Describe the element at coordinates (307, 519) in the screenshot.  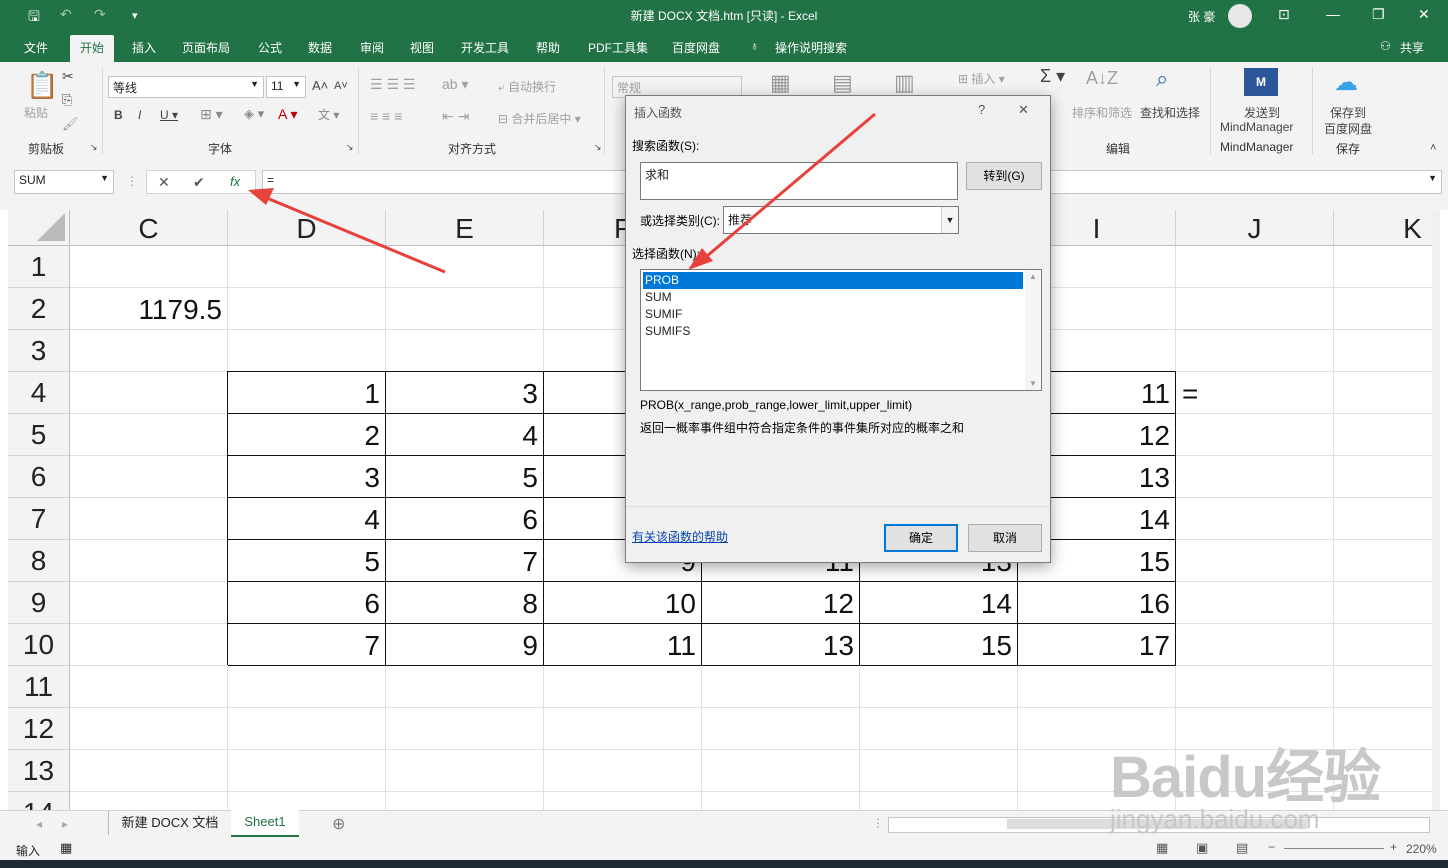
I see `cell-d7: 4` at that location.